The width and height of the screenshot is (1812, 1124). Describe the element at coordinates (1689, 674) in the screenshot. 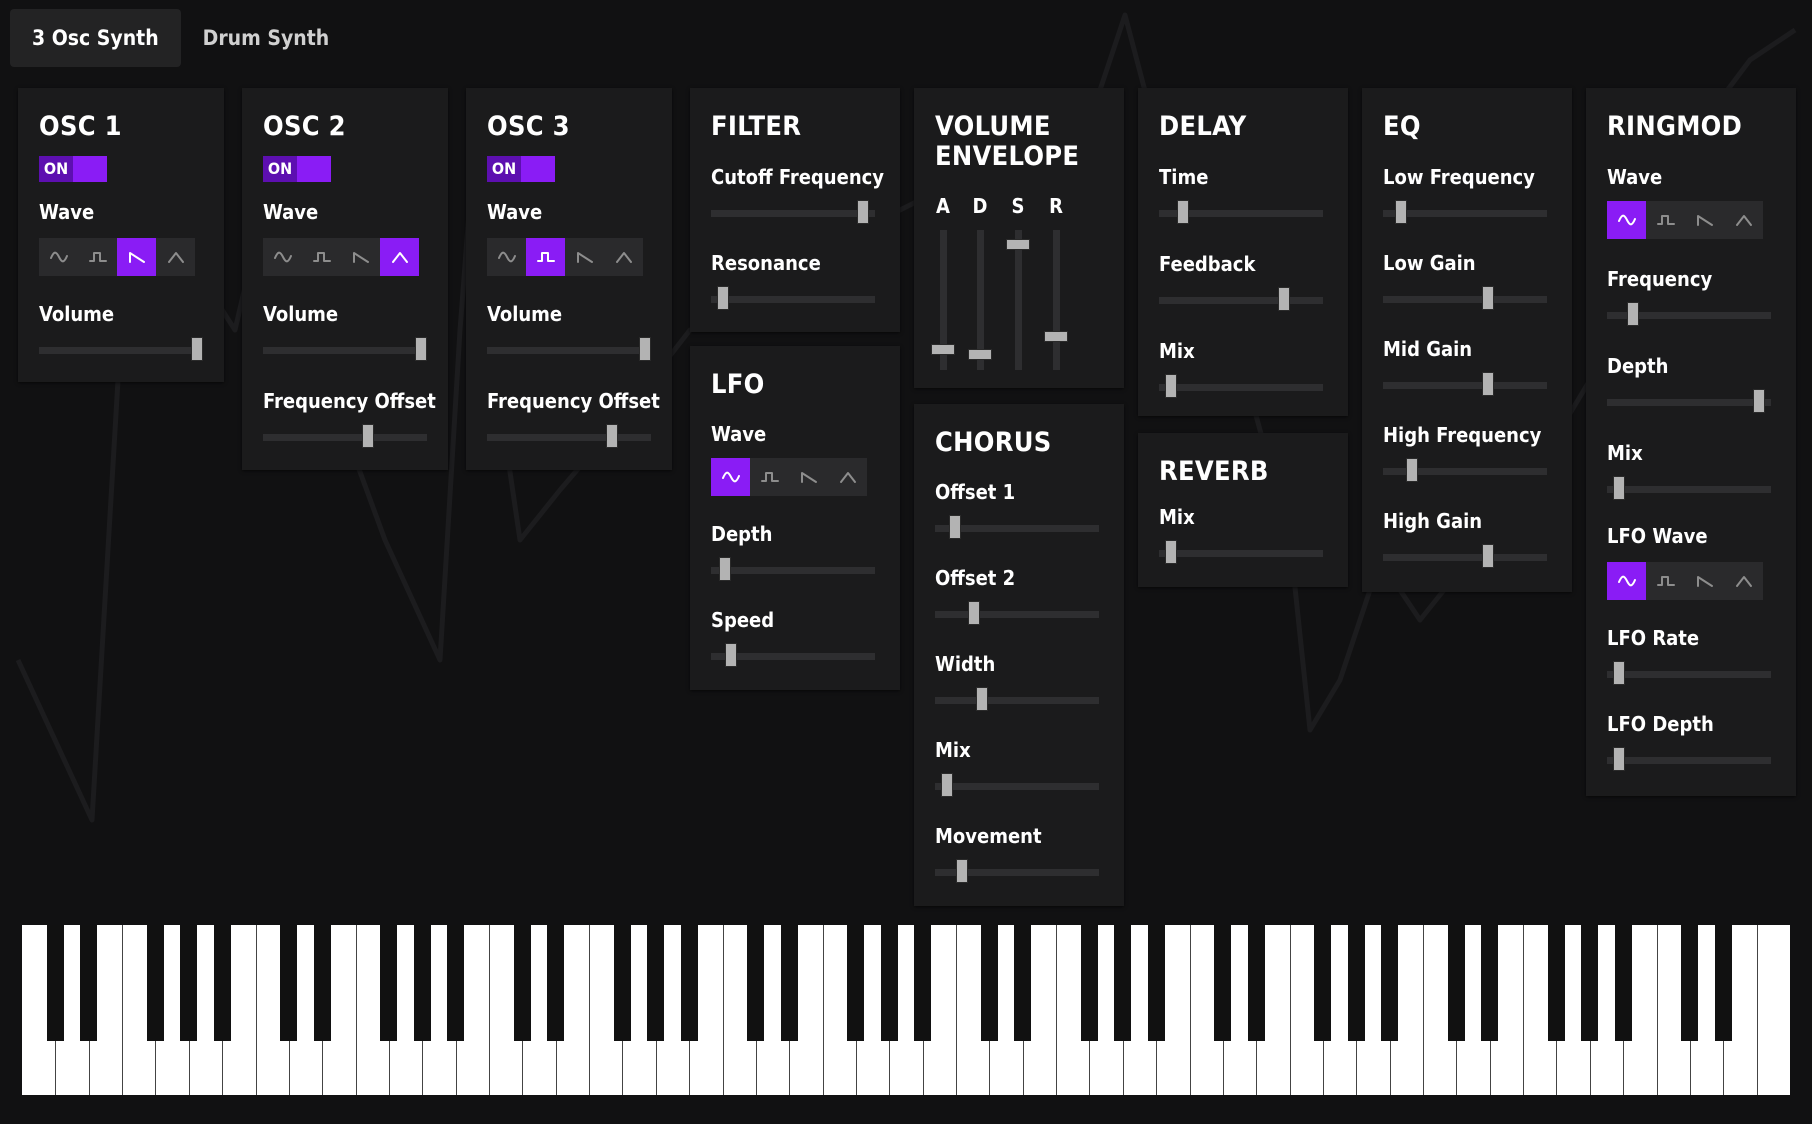

I see `lfo-rate-slider` at that location.